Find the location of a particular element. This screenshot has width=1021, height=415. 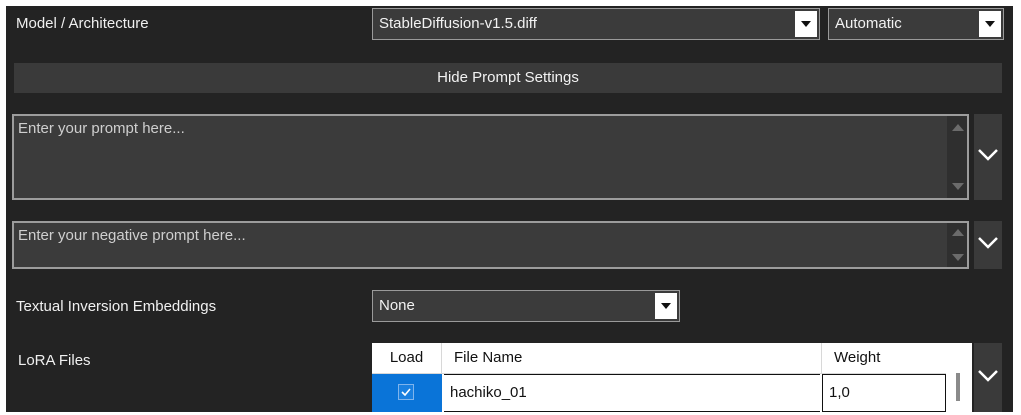

file-name-cell: hachiko_01 is located at coordinates (632, 393).